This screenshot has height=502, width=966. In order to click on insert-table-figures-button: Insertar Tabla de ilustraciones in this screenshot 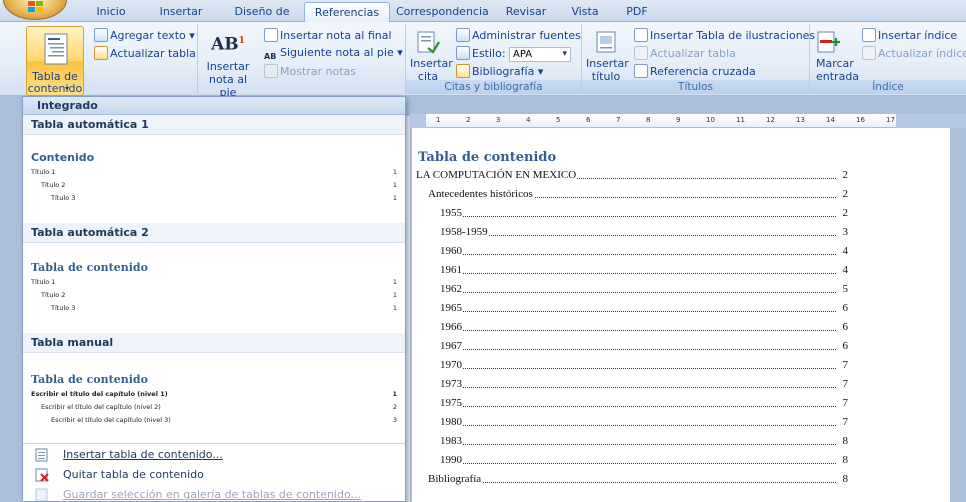, I will do `click(724, 35)`.